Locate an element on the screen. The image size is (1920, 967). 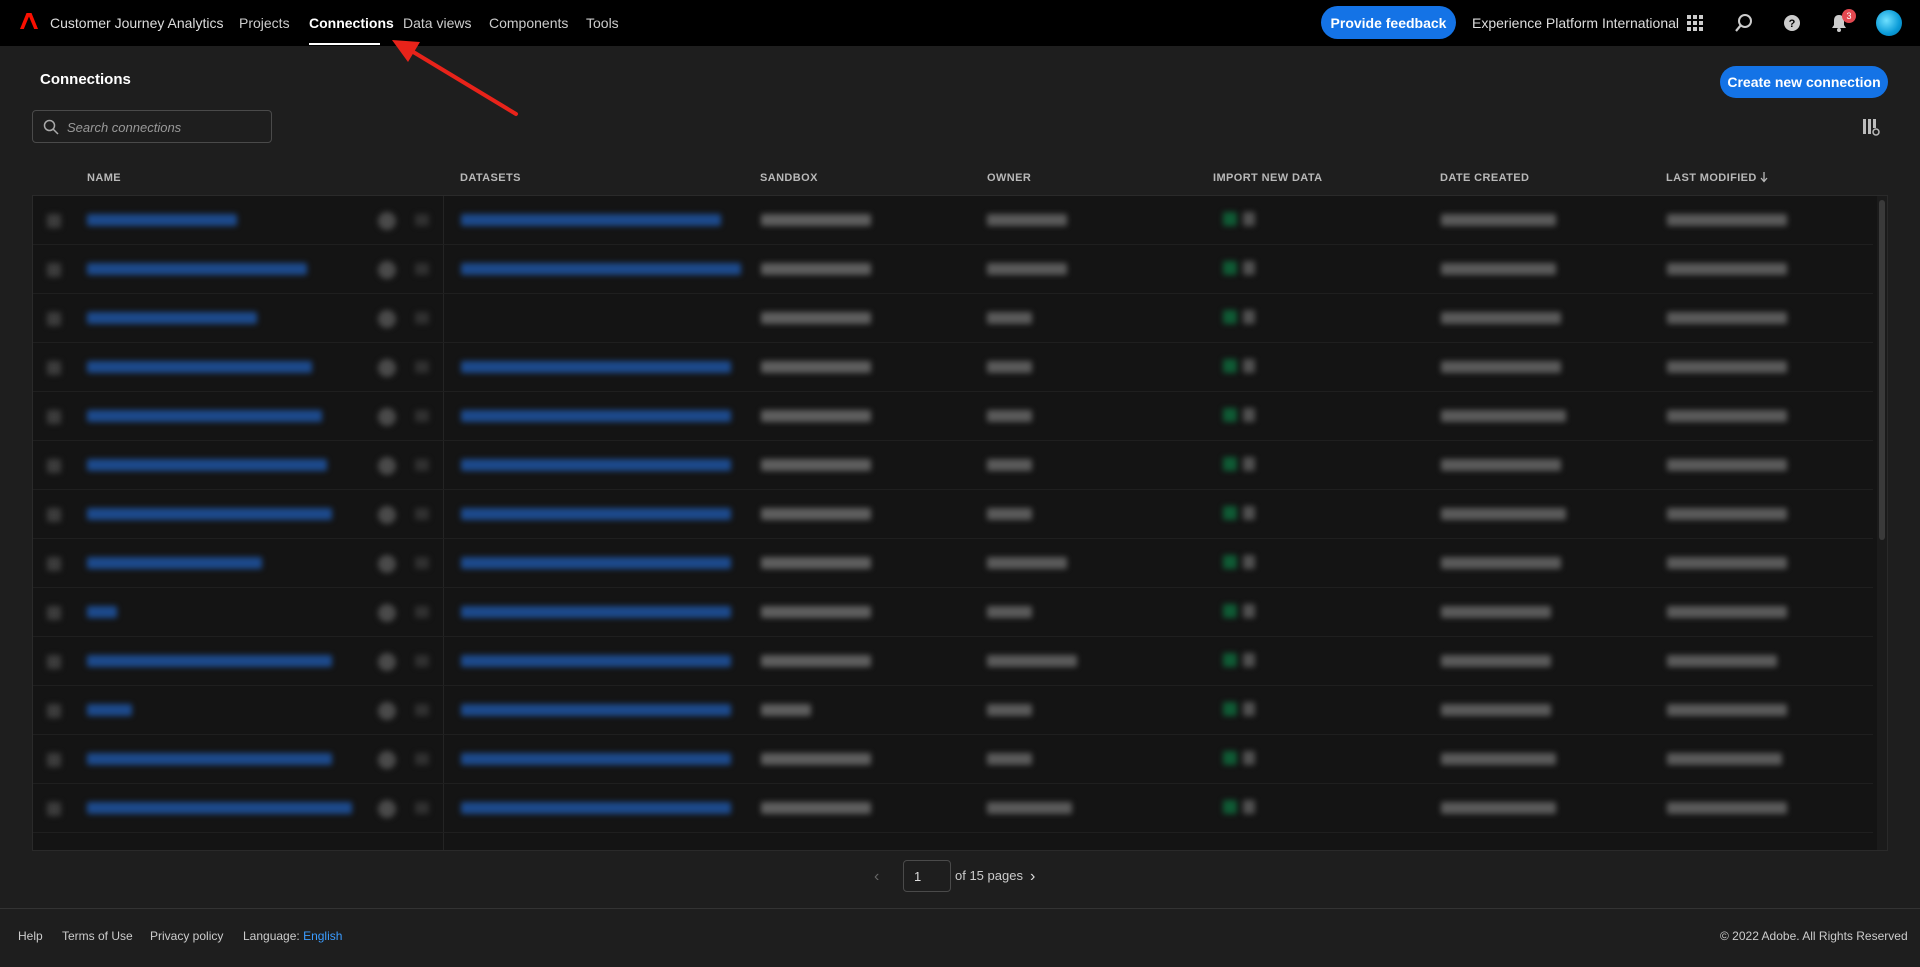
nav-components: Components is located at coordinates (528, 23).